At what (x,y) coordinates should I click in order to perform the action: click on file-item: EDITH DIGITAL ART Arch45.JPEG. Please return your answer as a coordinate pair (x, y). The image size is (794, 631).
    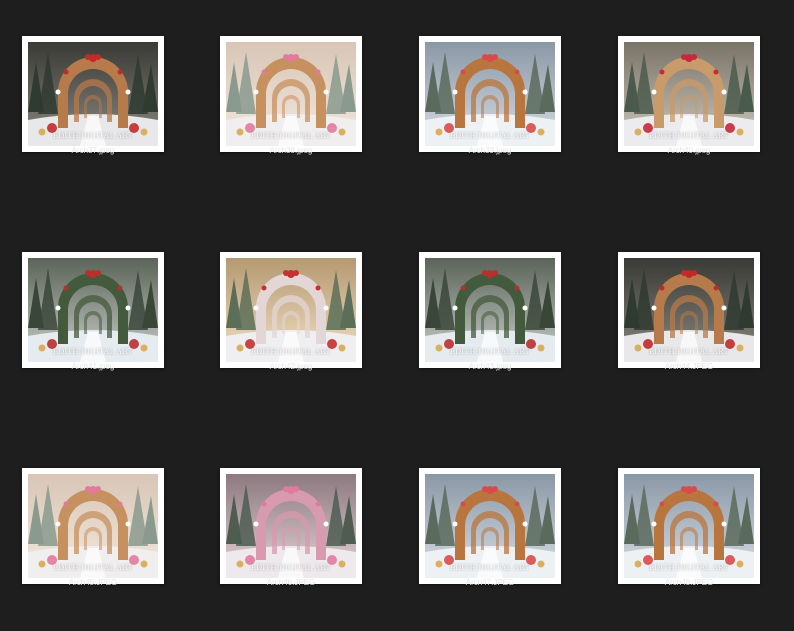
    Looking at the image, I should click on (99, 527).